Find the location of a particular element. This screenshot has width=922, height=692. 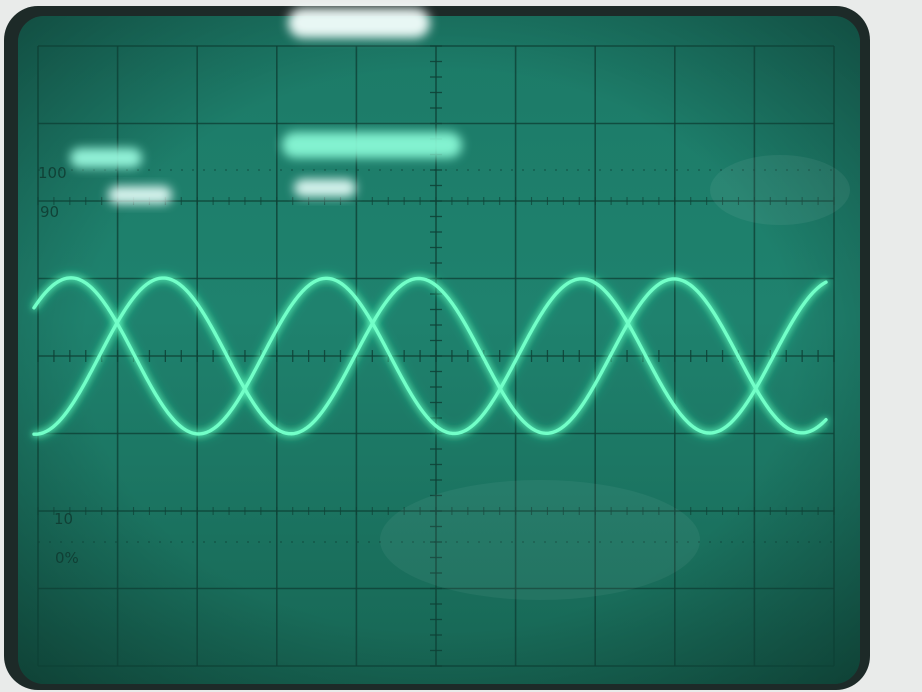

label-0-percent: 0% is located at coordinates (67, 558).